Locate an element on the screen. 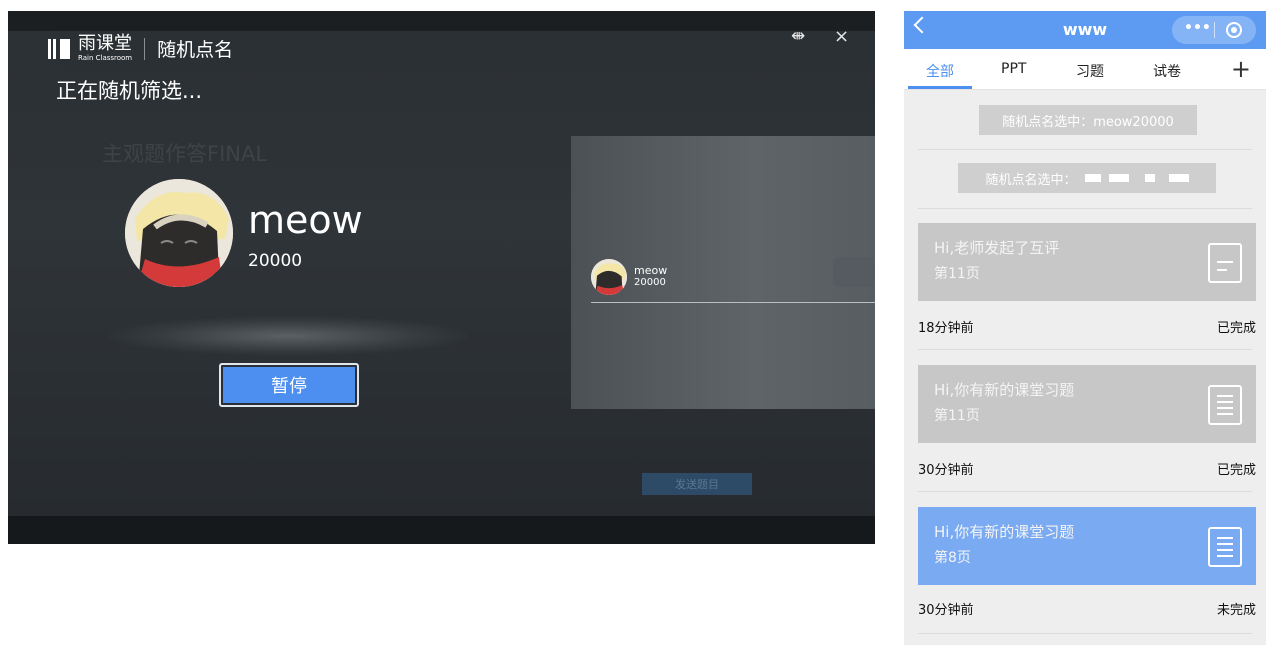 The width and height of the screenshot is (1273, 645). roll-call-notice: 随机点名选中：meow20000 is located at coordinates (1088, 120).